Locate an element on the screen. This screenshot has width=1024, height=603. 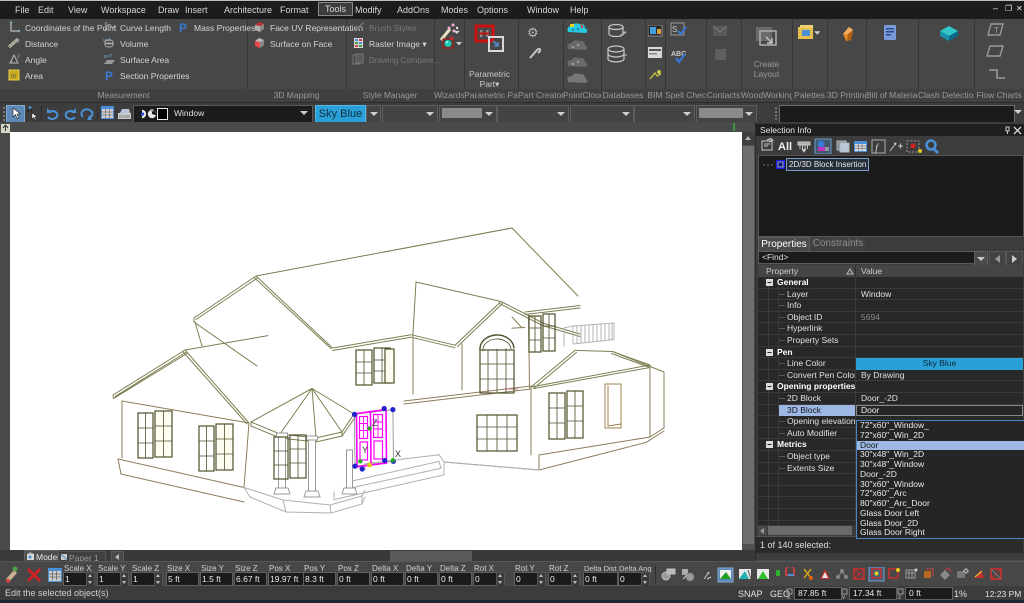
svg-text: S is located at coordinates (674, 29).